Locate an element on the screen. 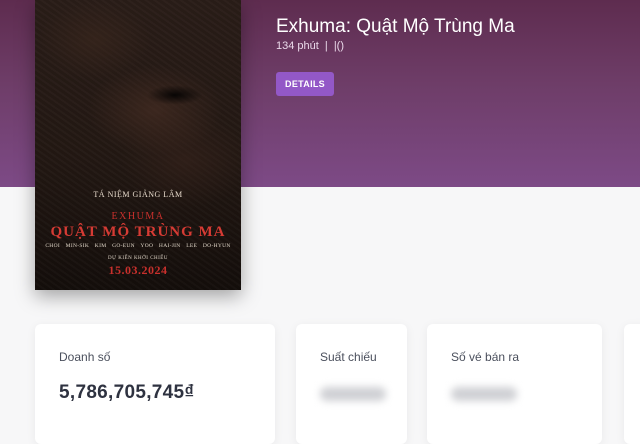 This screenshot has height=444, width=640. poster-title-vi: QUẬT MỘ TRÙNG MA is located at coordinates (138, 232).